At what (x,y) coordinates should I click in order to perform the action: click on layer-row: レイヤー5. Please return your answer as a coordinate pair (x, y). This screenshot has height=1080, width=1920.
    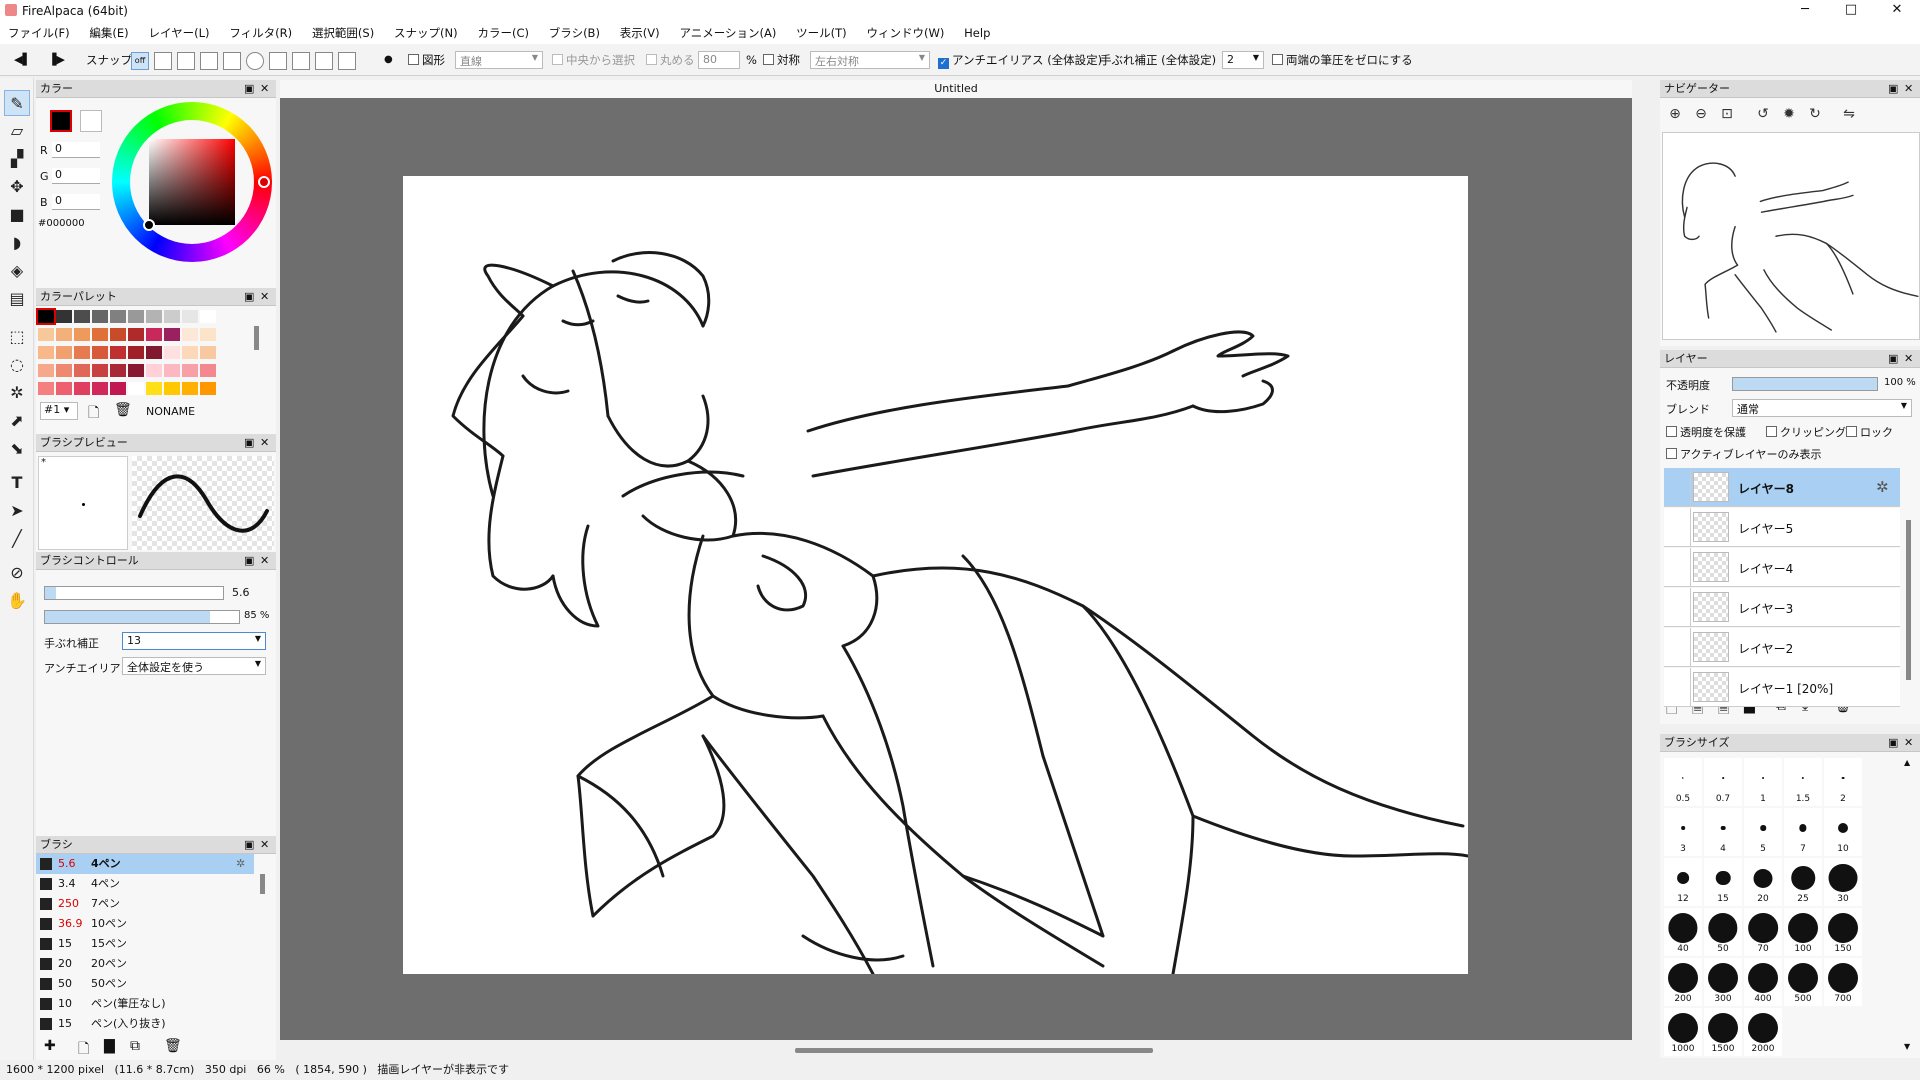
    Looking at the image, I should click on (1782, 527).